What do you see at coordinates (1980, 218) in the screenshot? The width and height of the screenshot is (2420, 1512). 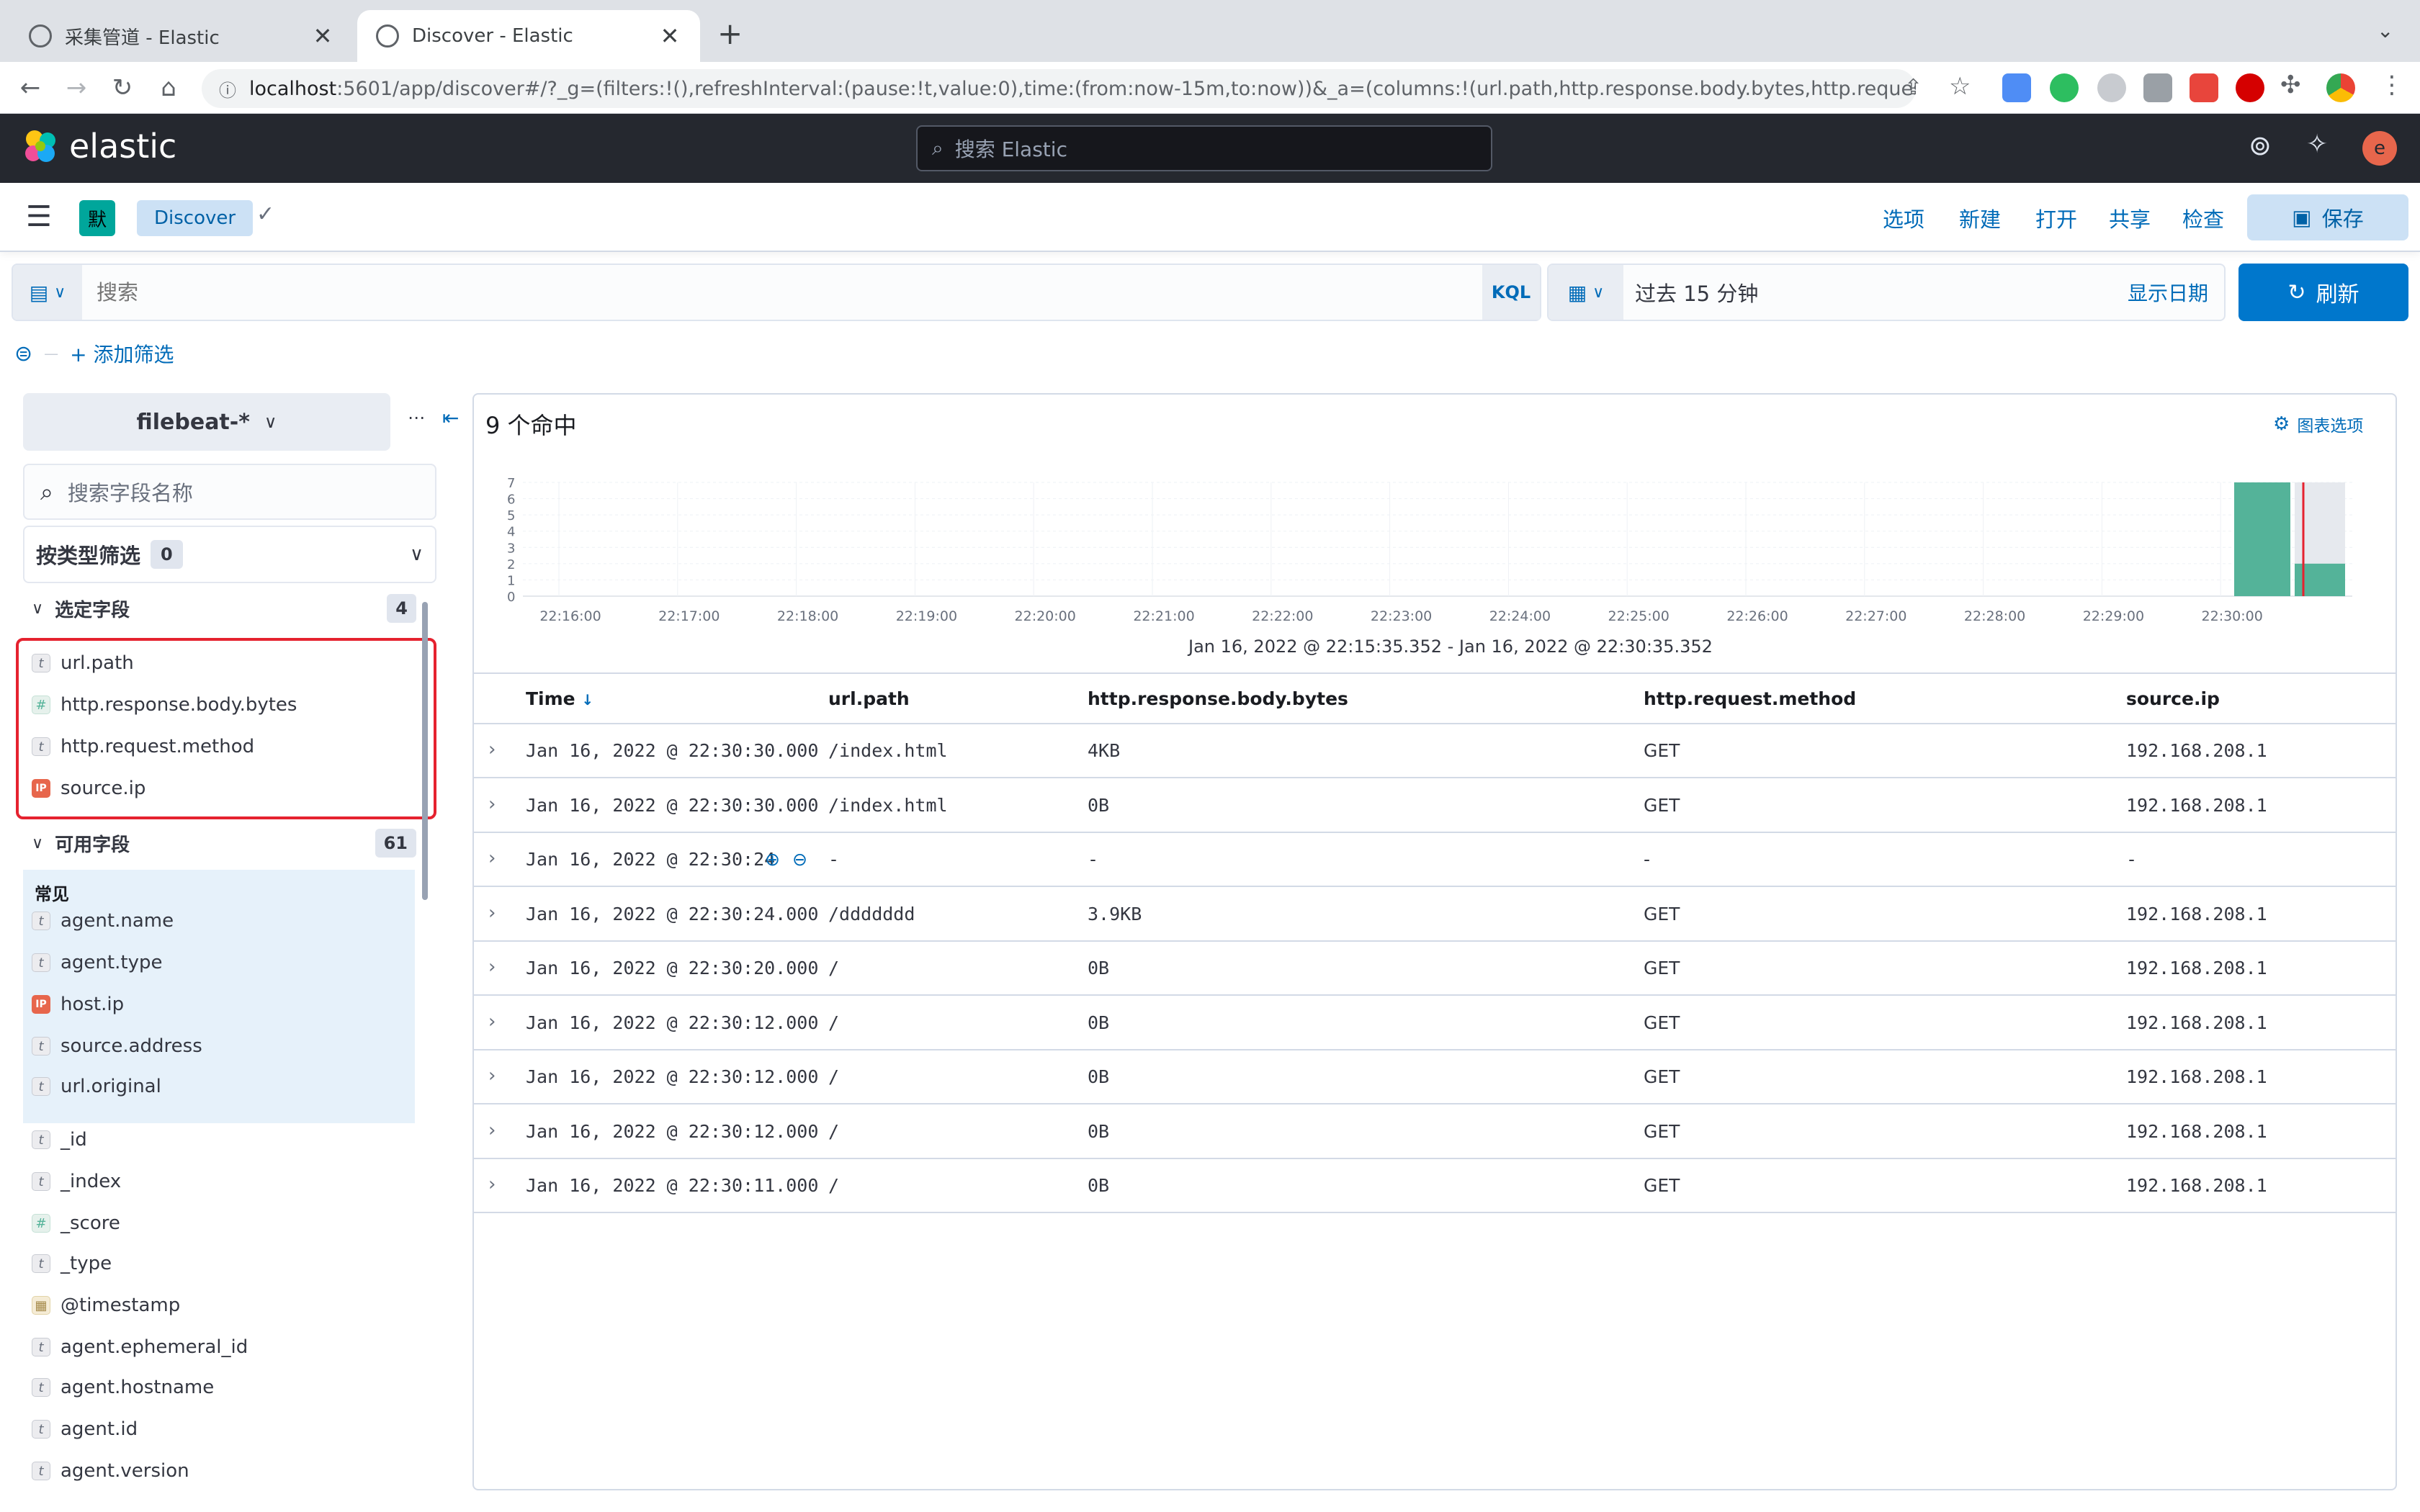 I see `new-link: 新建` at bounding box center [1980, 218].